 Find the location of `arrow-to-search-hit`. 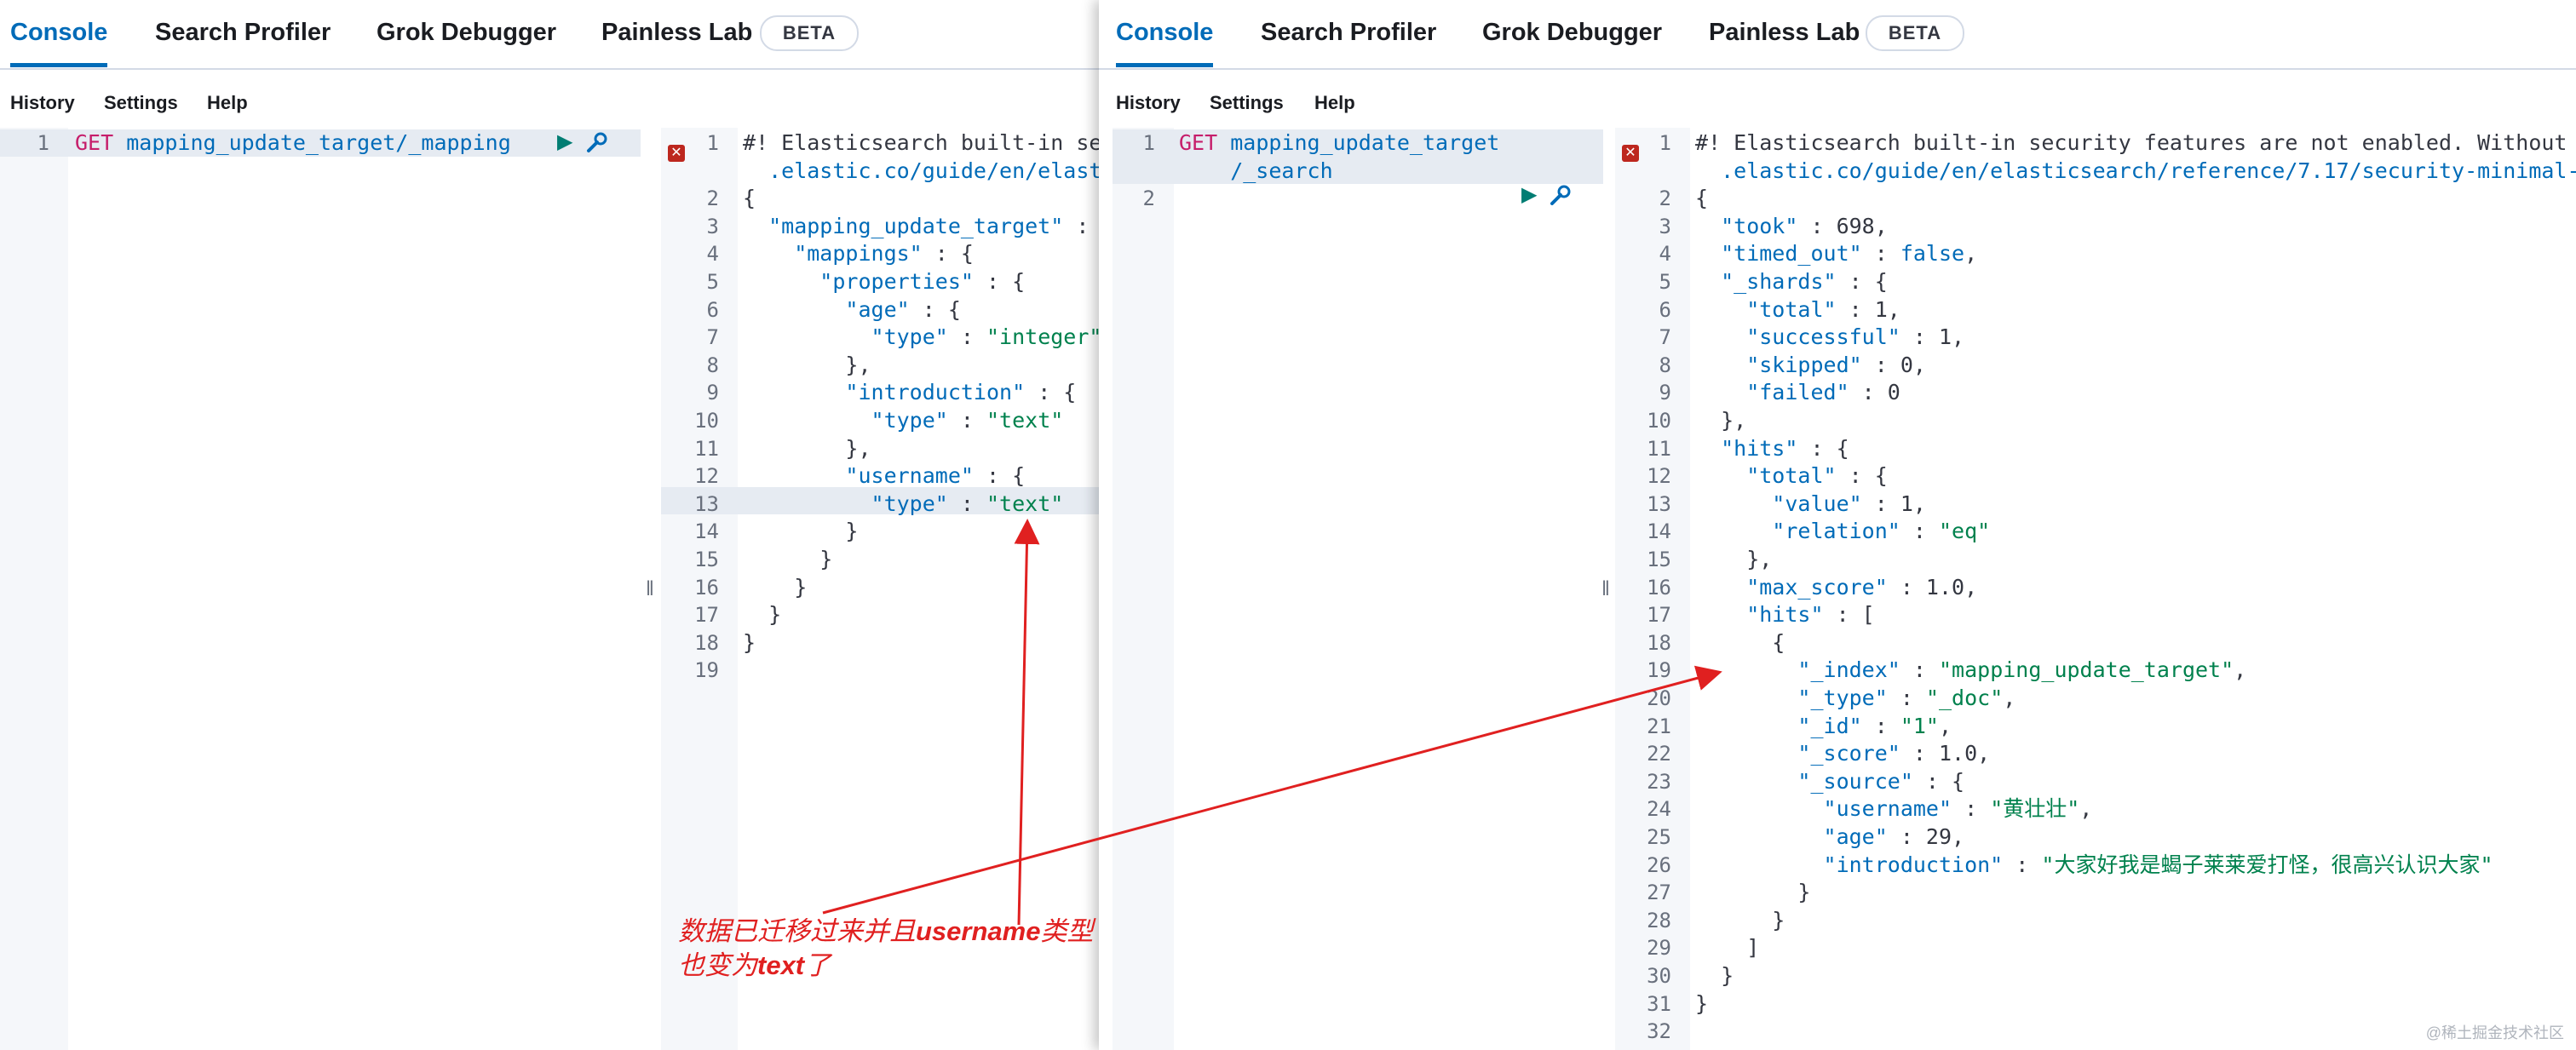

arrow-to-search-hit is located at coordinates (1272, 790).